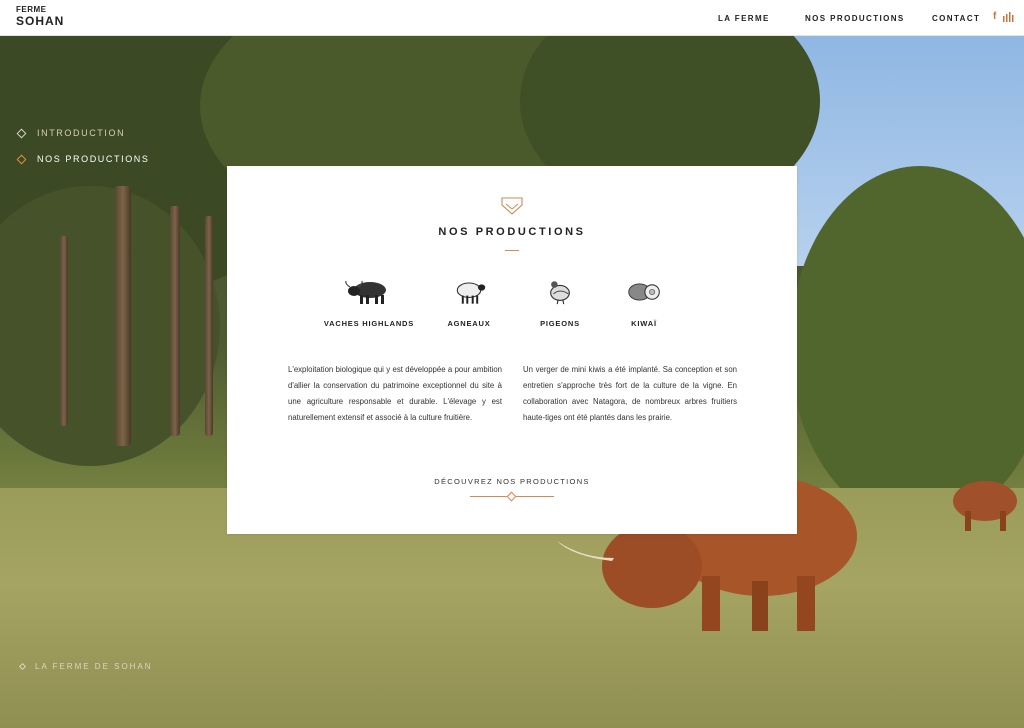  I want to click on sidenav-label: INTRODUCTION, so click(81, 133).